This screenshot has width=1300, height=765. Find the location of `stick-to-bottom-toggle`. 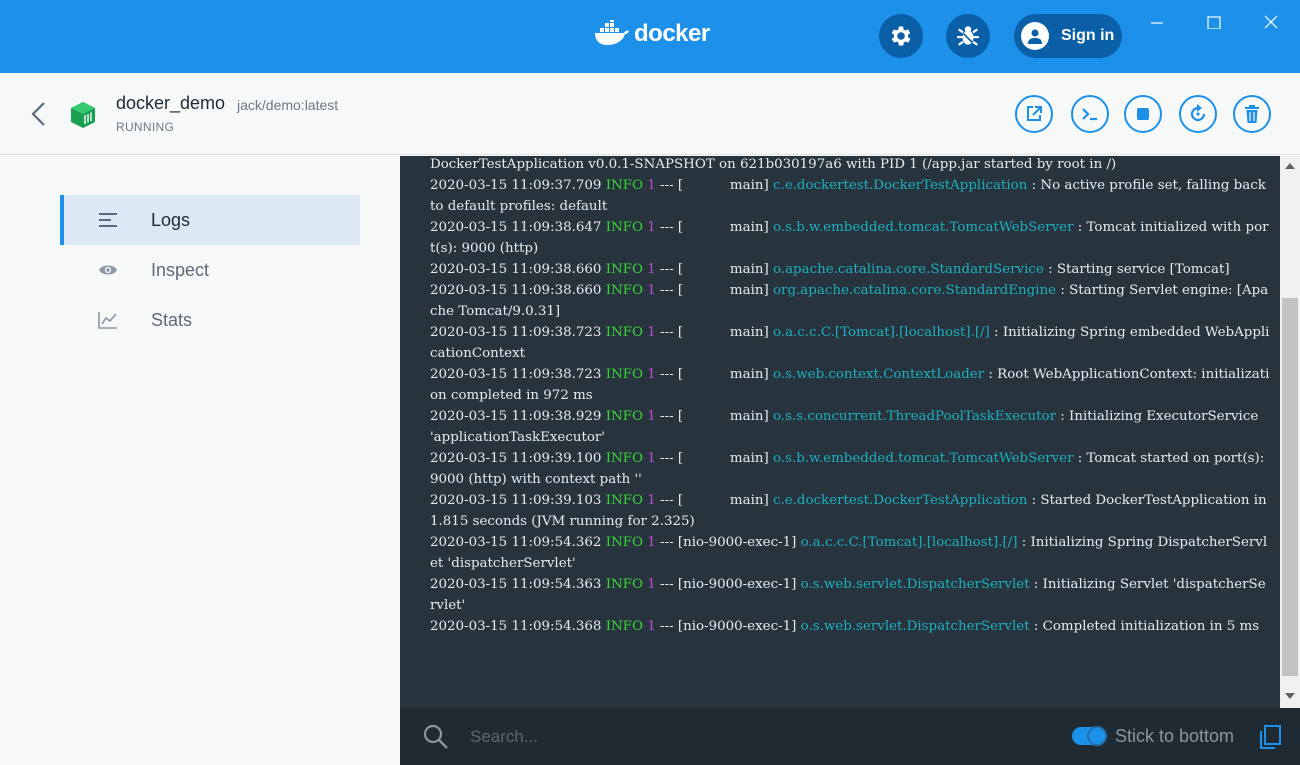

stick-to-bottom-toggle is located at coordinates (1089, 736).